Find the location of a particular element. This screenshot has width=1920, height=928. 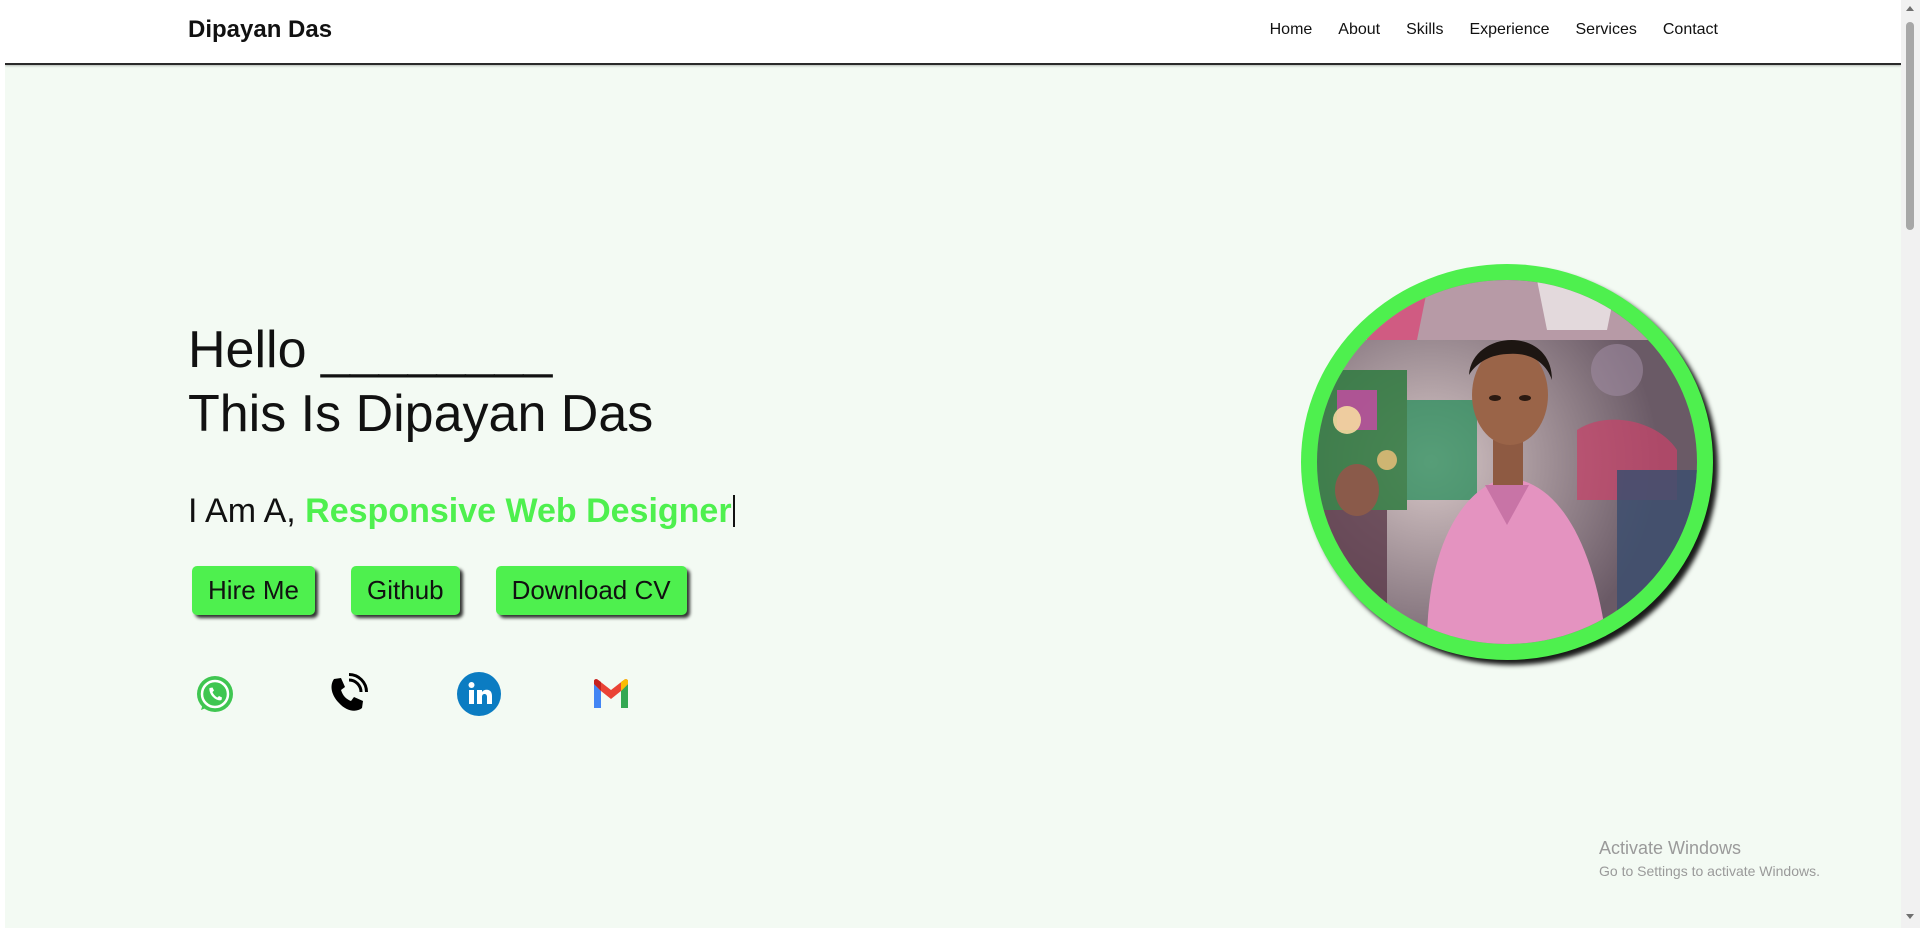

hero-buttons: Hire Me Github Download CV is located at coordinates (439, 590).